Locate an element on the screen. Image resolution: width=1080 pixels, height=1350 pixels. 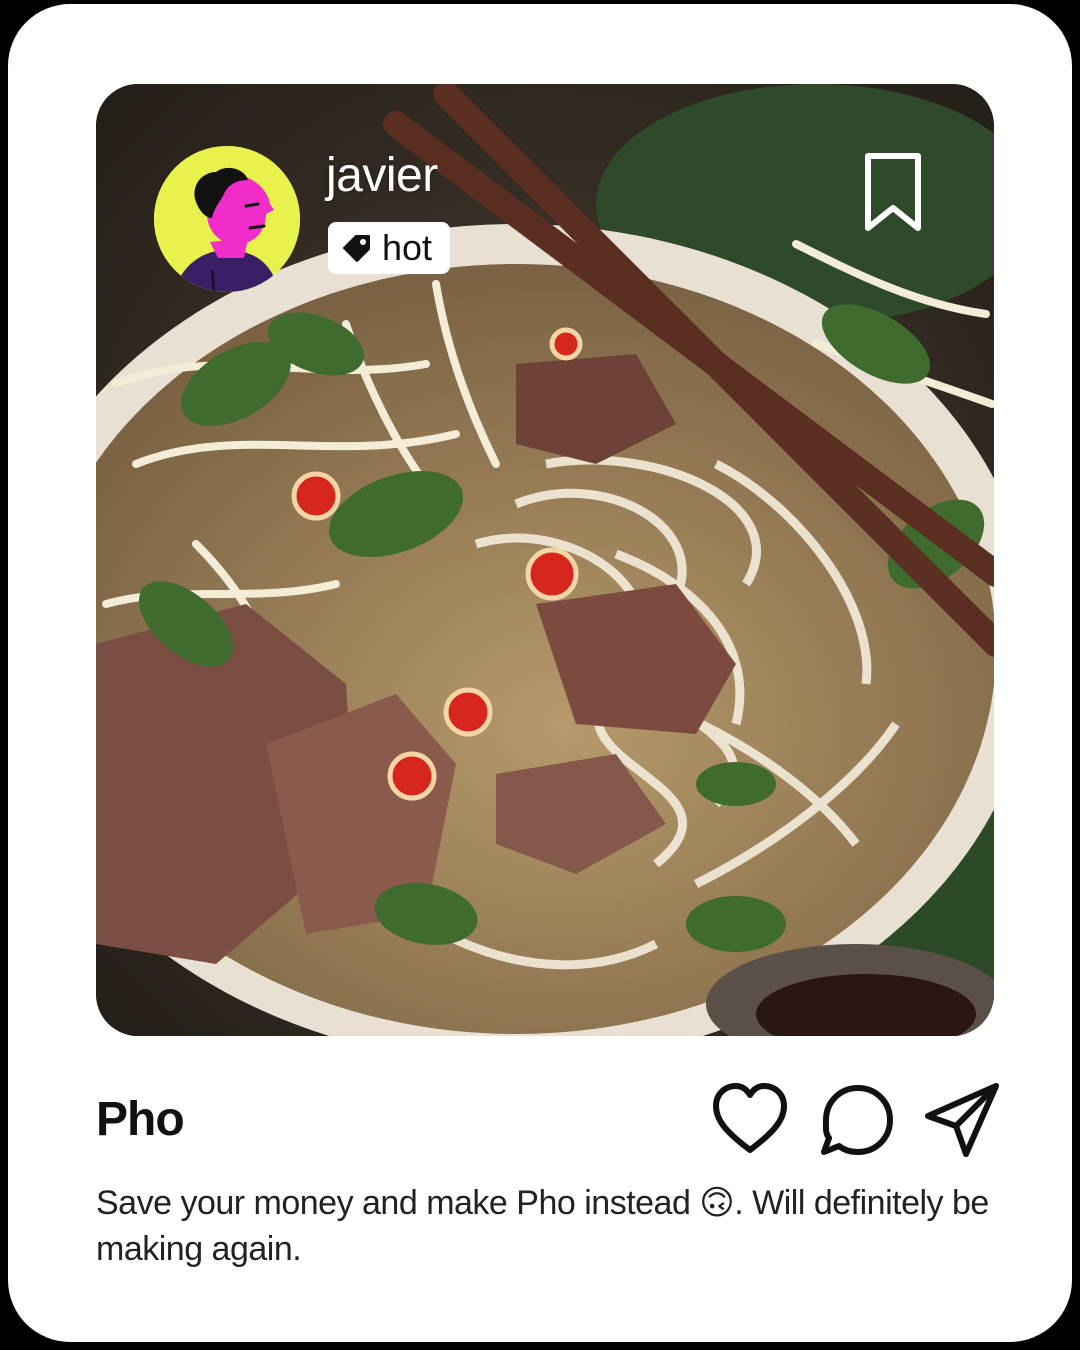
tag-icon is located at coordinates (356, 248).